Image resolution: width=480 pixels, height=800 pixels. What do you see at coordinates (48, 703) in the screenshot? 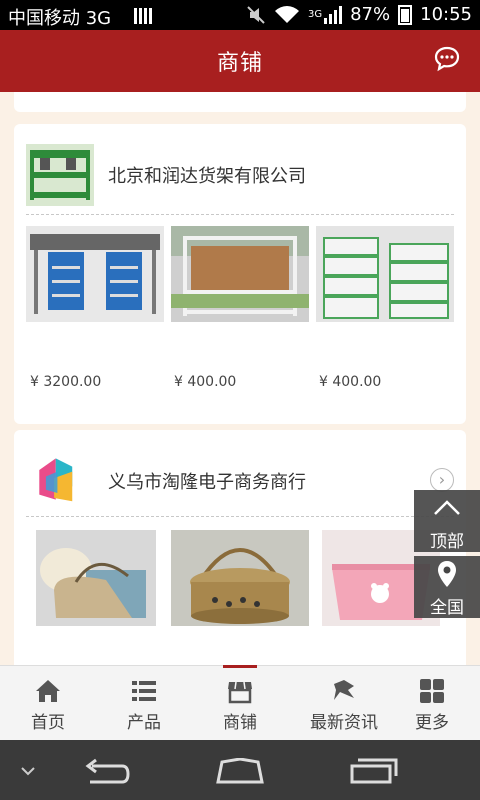
I see `tab-home: 首页` at bounding box center [48, 703].